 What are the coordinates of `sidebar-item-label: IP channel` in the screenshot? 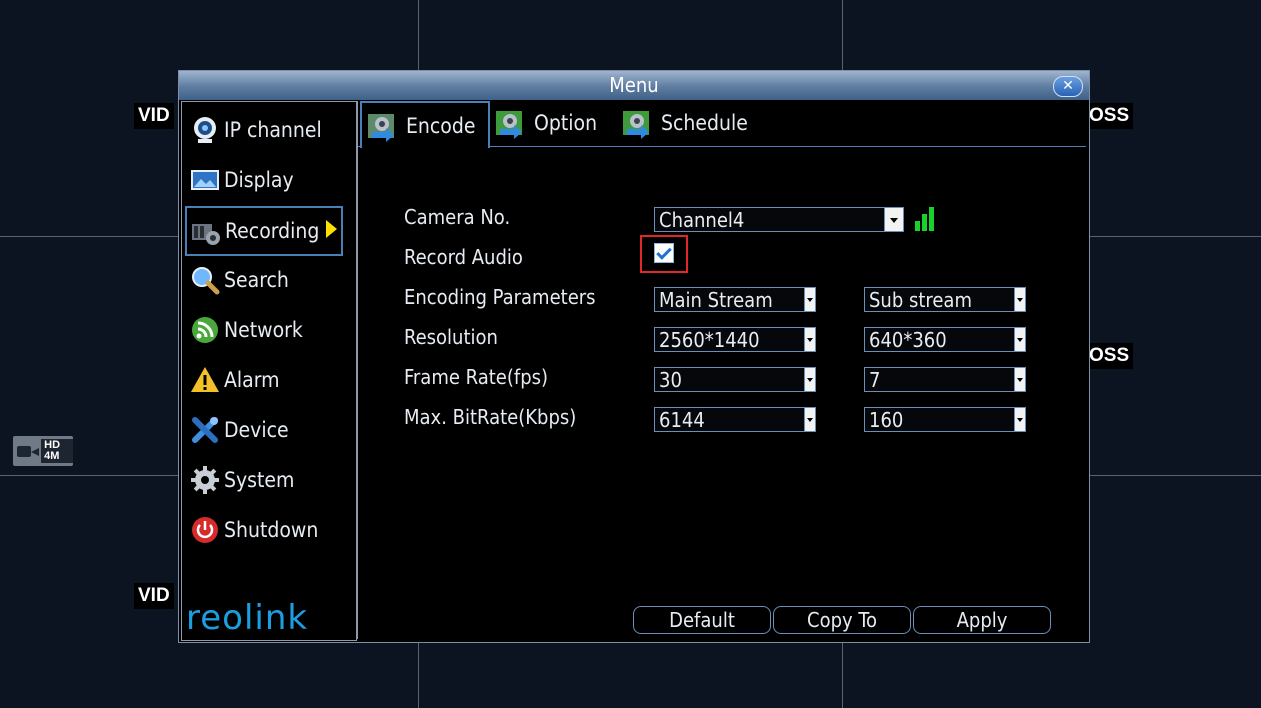 It's located at (273, 130).